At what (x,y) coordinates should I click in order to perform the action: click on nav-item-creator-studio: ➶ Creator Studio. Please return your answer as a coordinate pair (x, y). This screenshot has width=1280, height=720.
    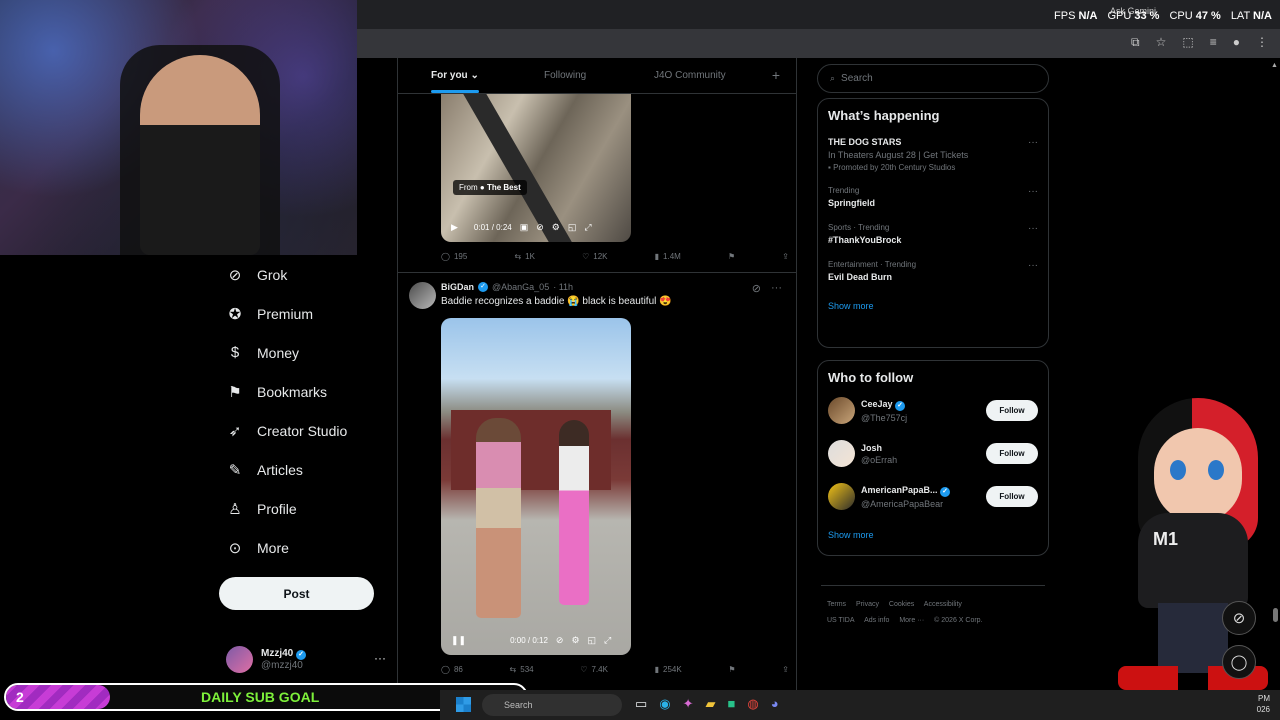
    Looking at the image, I should click on (307, 430).